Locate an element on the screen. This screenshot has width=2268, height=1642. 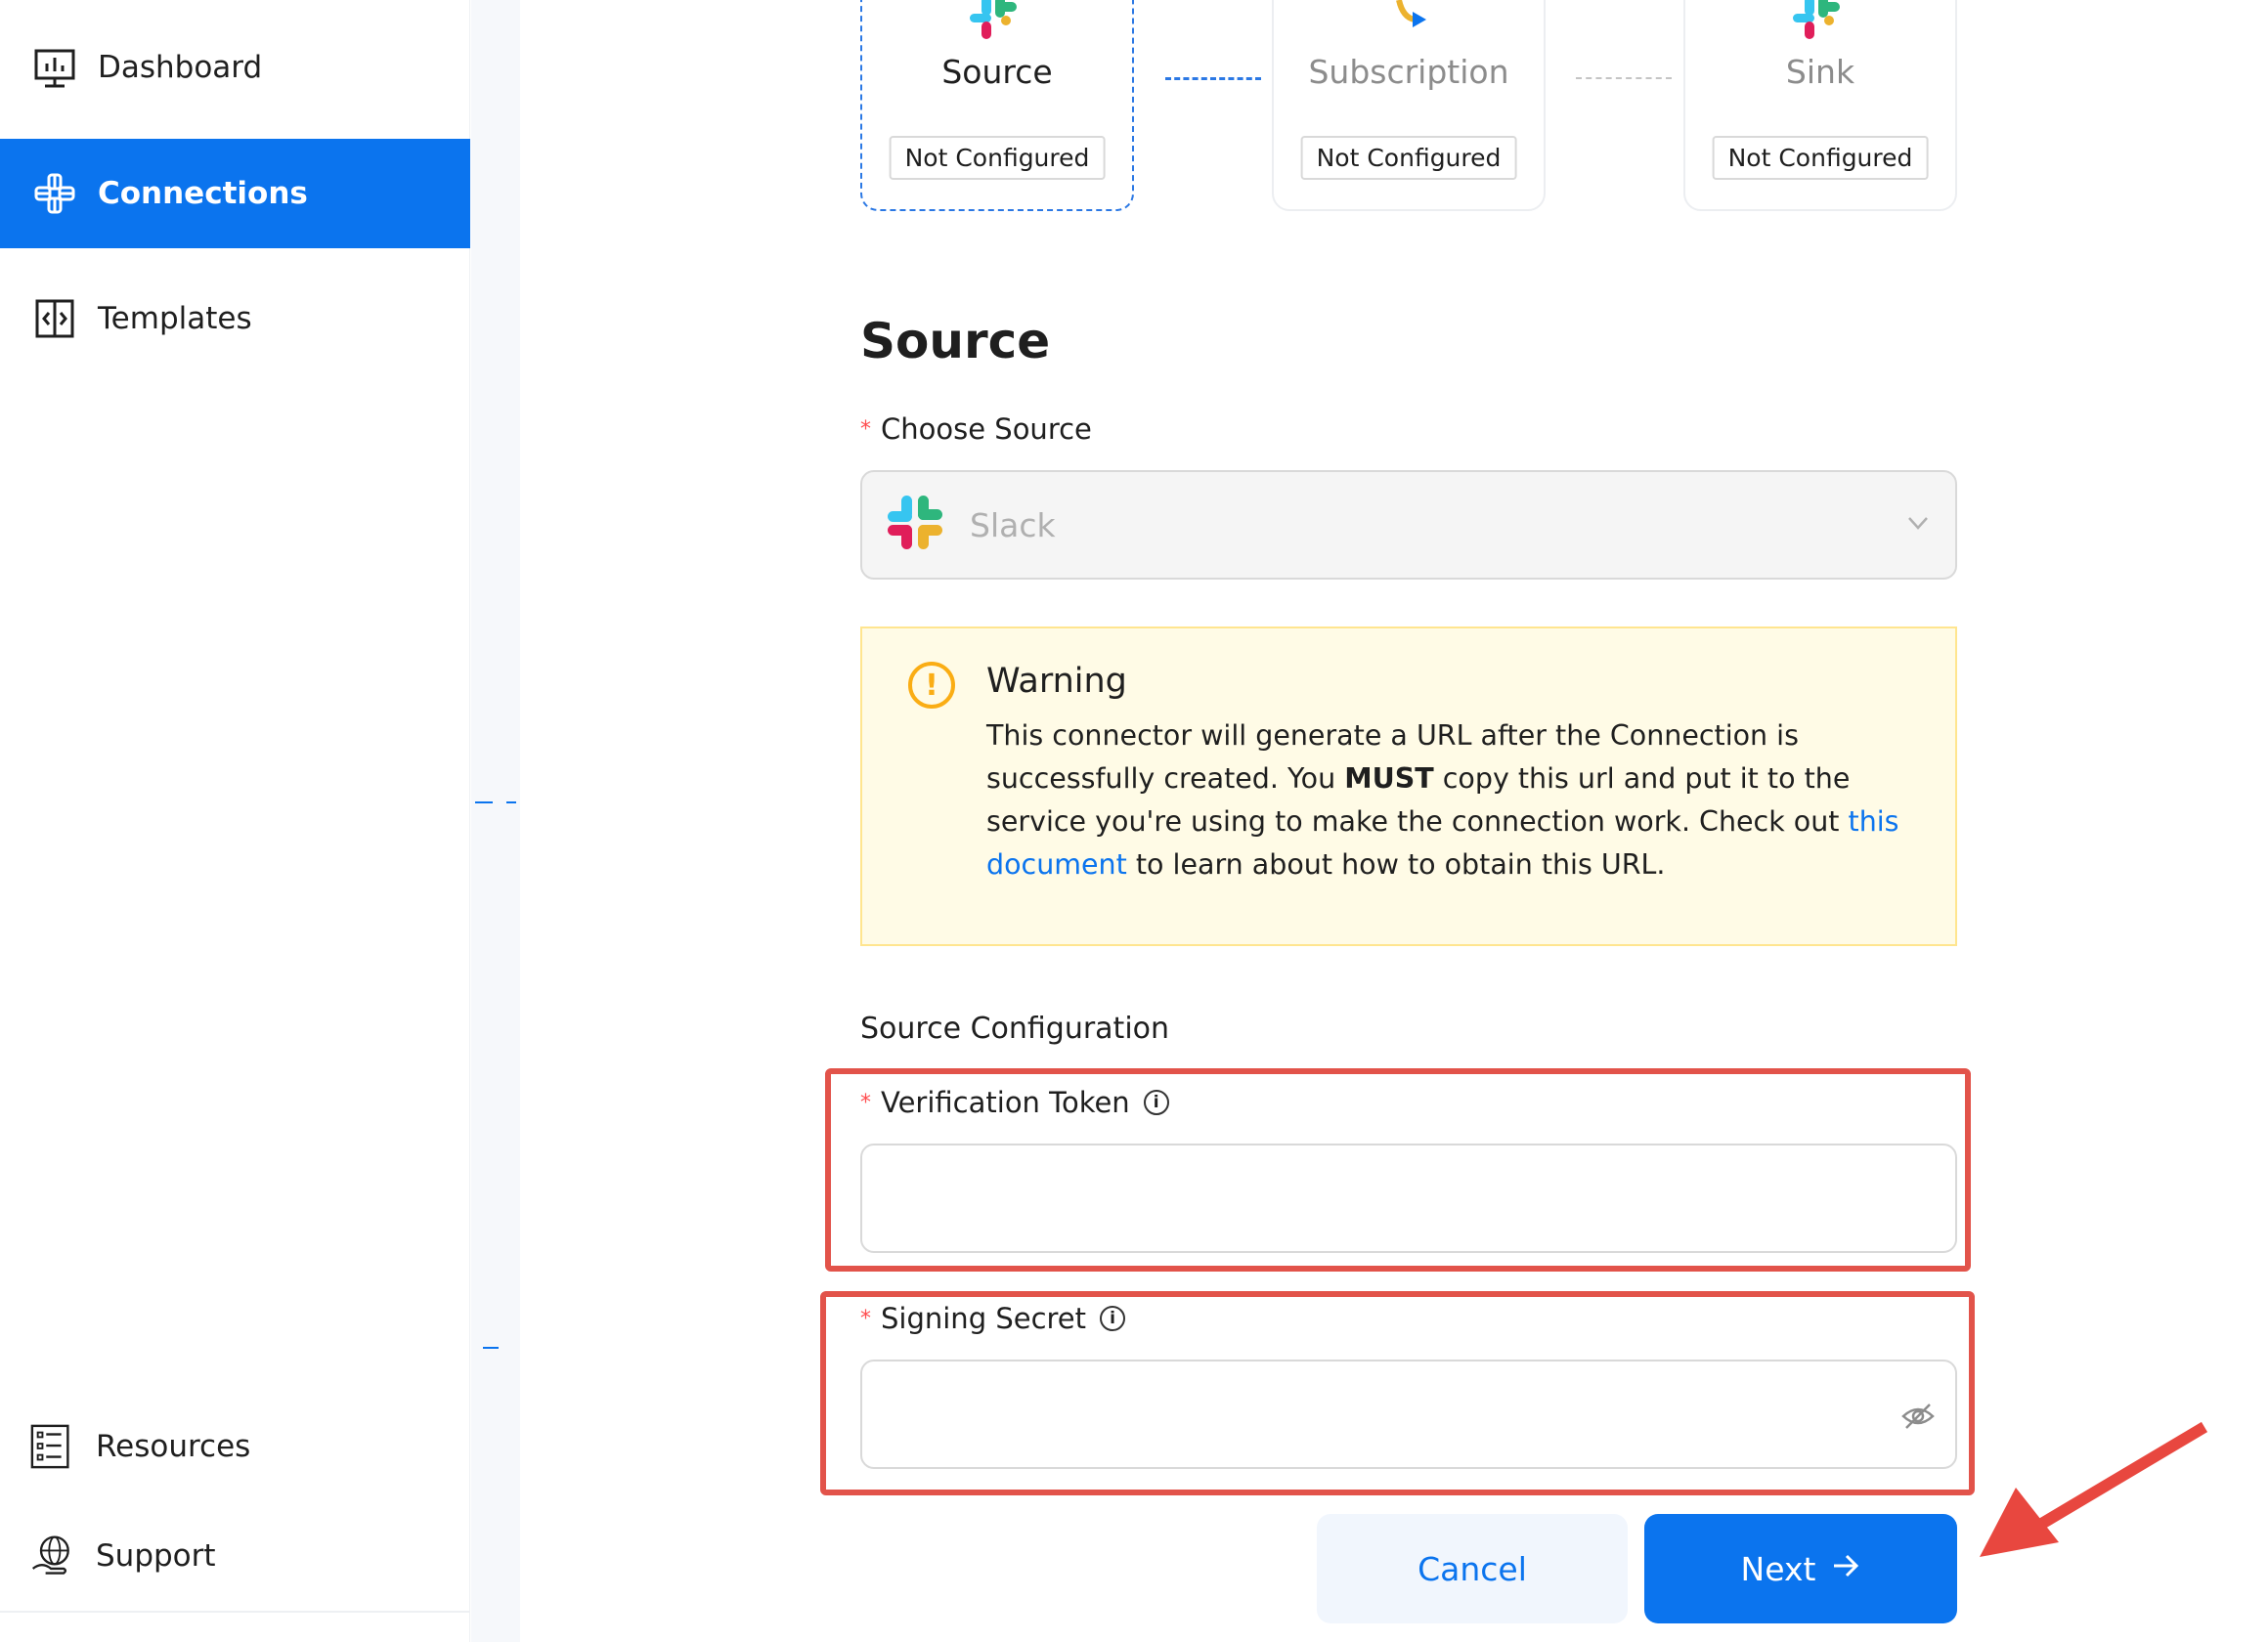
verification-token-input is located at coordinates (1408, 1198).